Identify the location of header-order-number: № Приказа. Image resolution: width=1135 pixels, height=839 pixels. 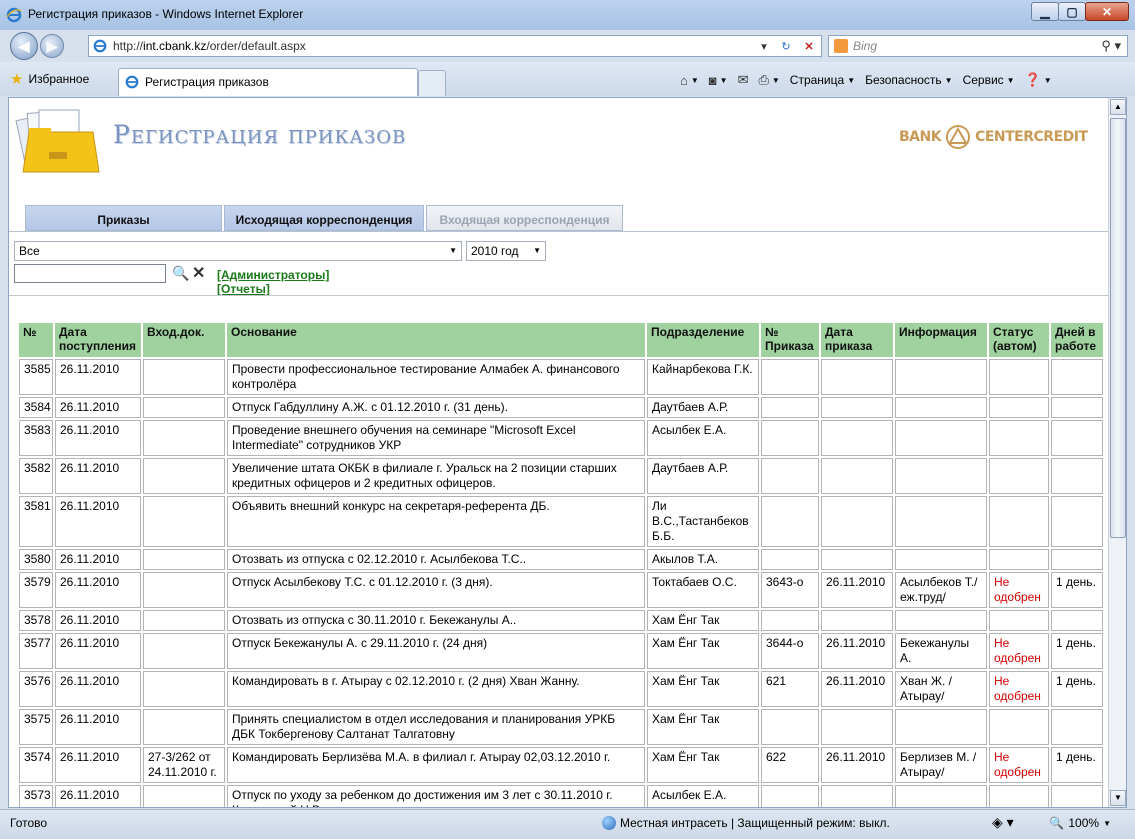
(790, 340).